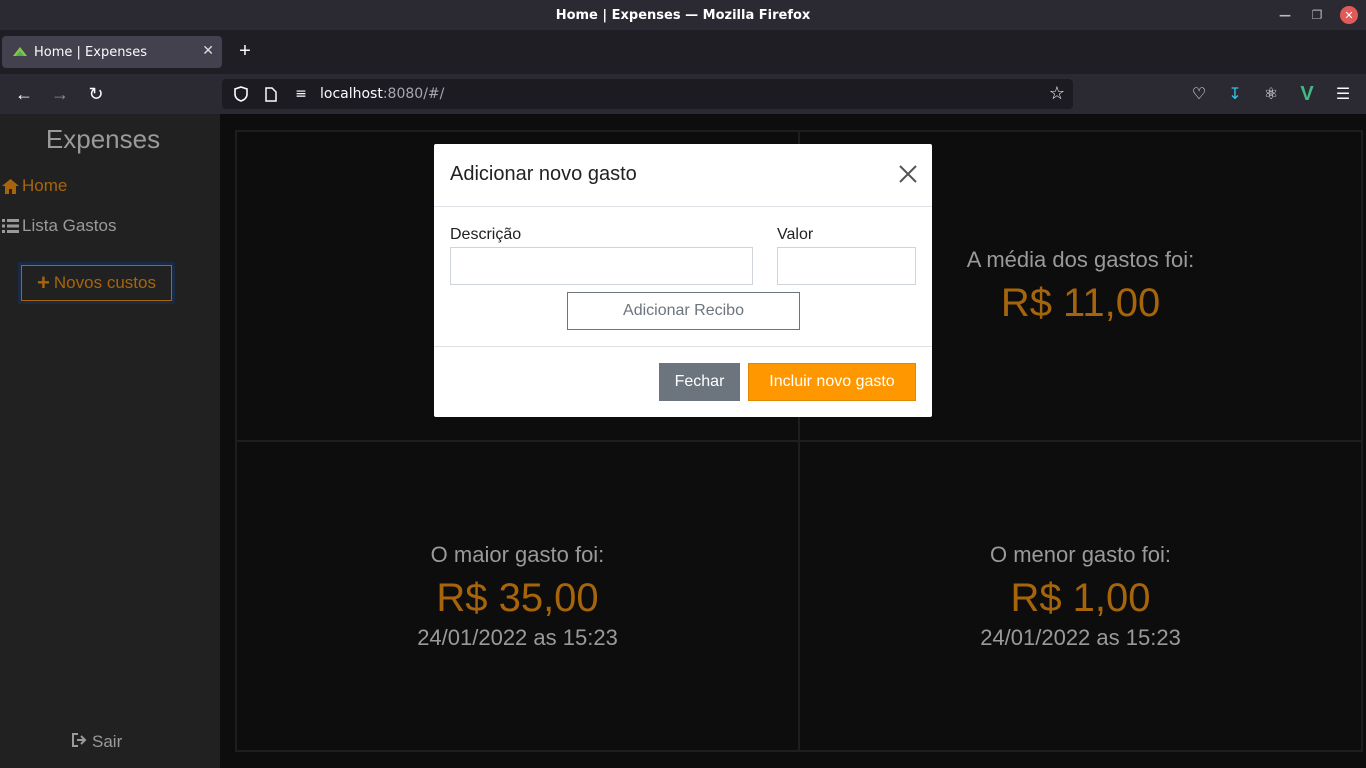 The height and width of the screenshot is (768, 1366). I want to click on modal-body: Descrição Valor Adicionar Recibo, so click(683, 277).